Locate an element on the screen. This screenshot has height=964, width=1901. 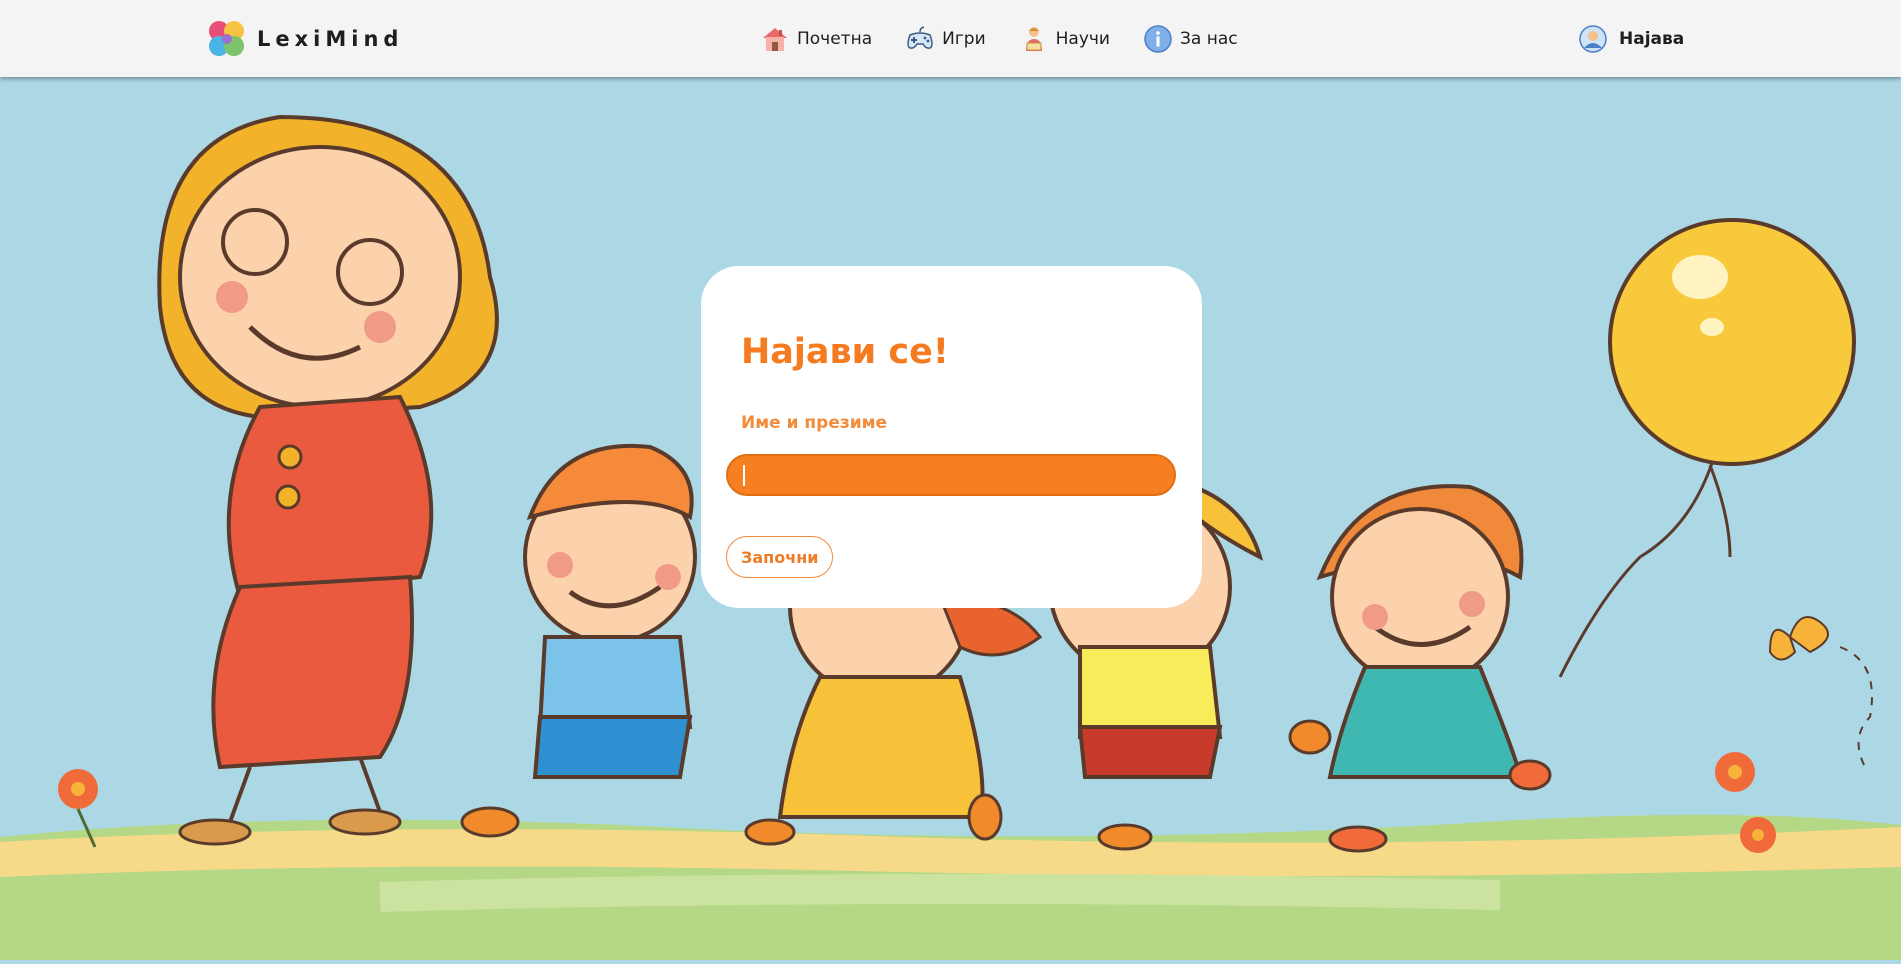
nav-item-learn: Научи is located at coordinates (1064, 39).